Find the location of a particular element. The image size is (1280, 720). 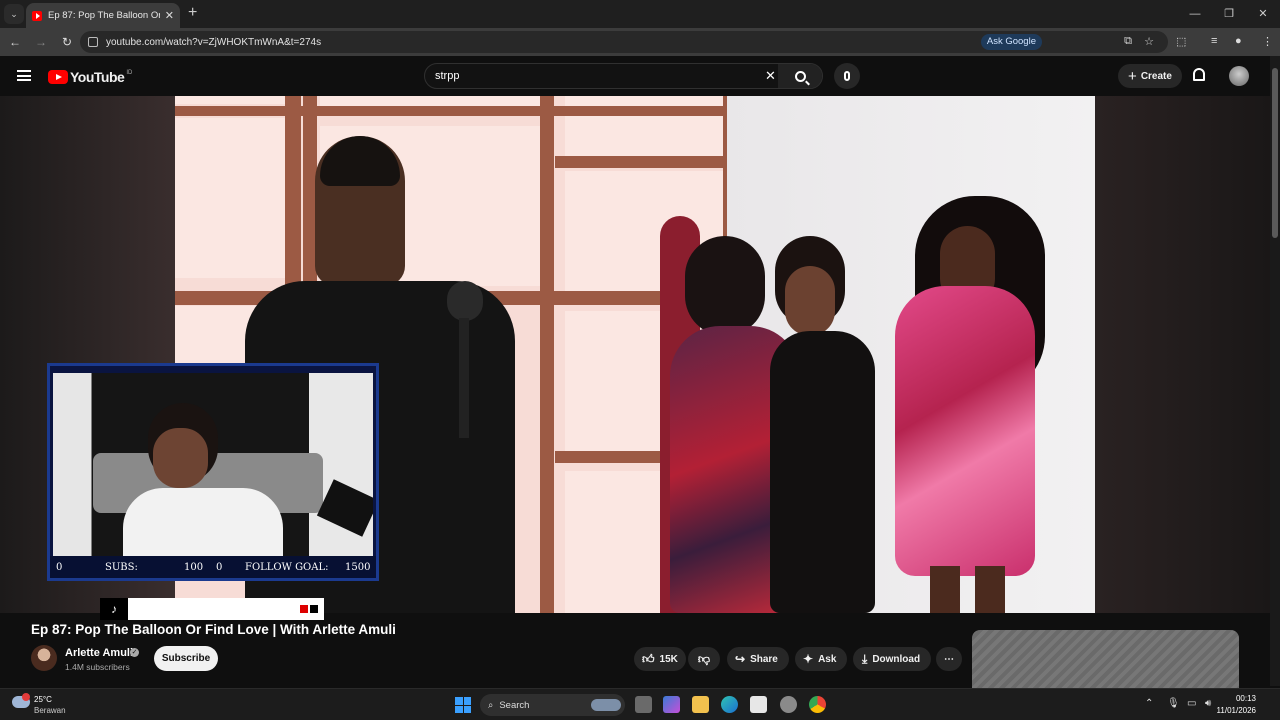

search-icon is located at coordinates (800, 76).